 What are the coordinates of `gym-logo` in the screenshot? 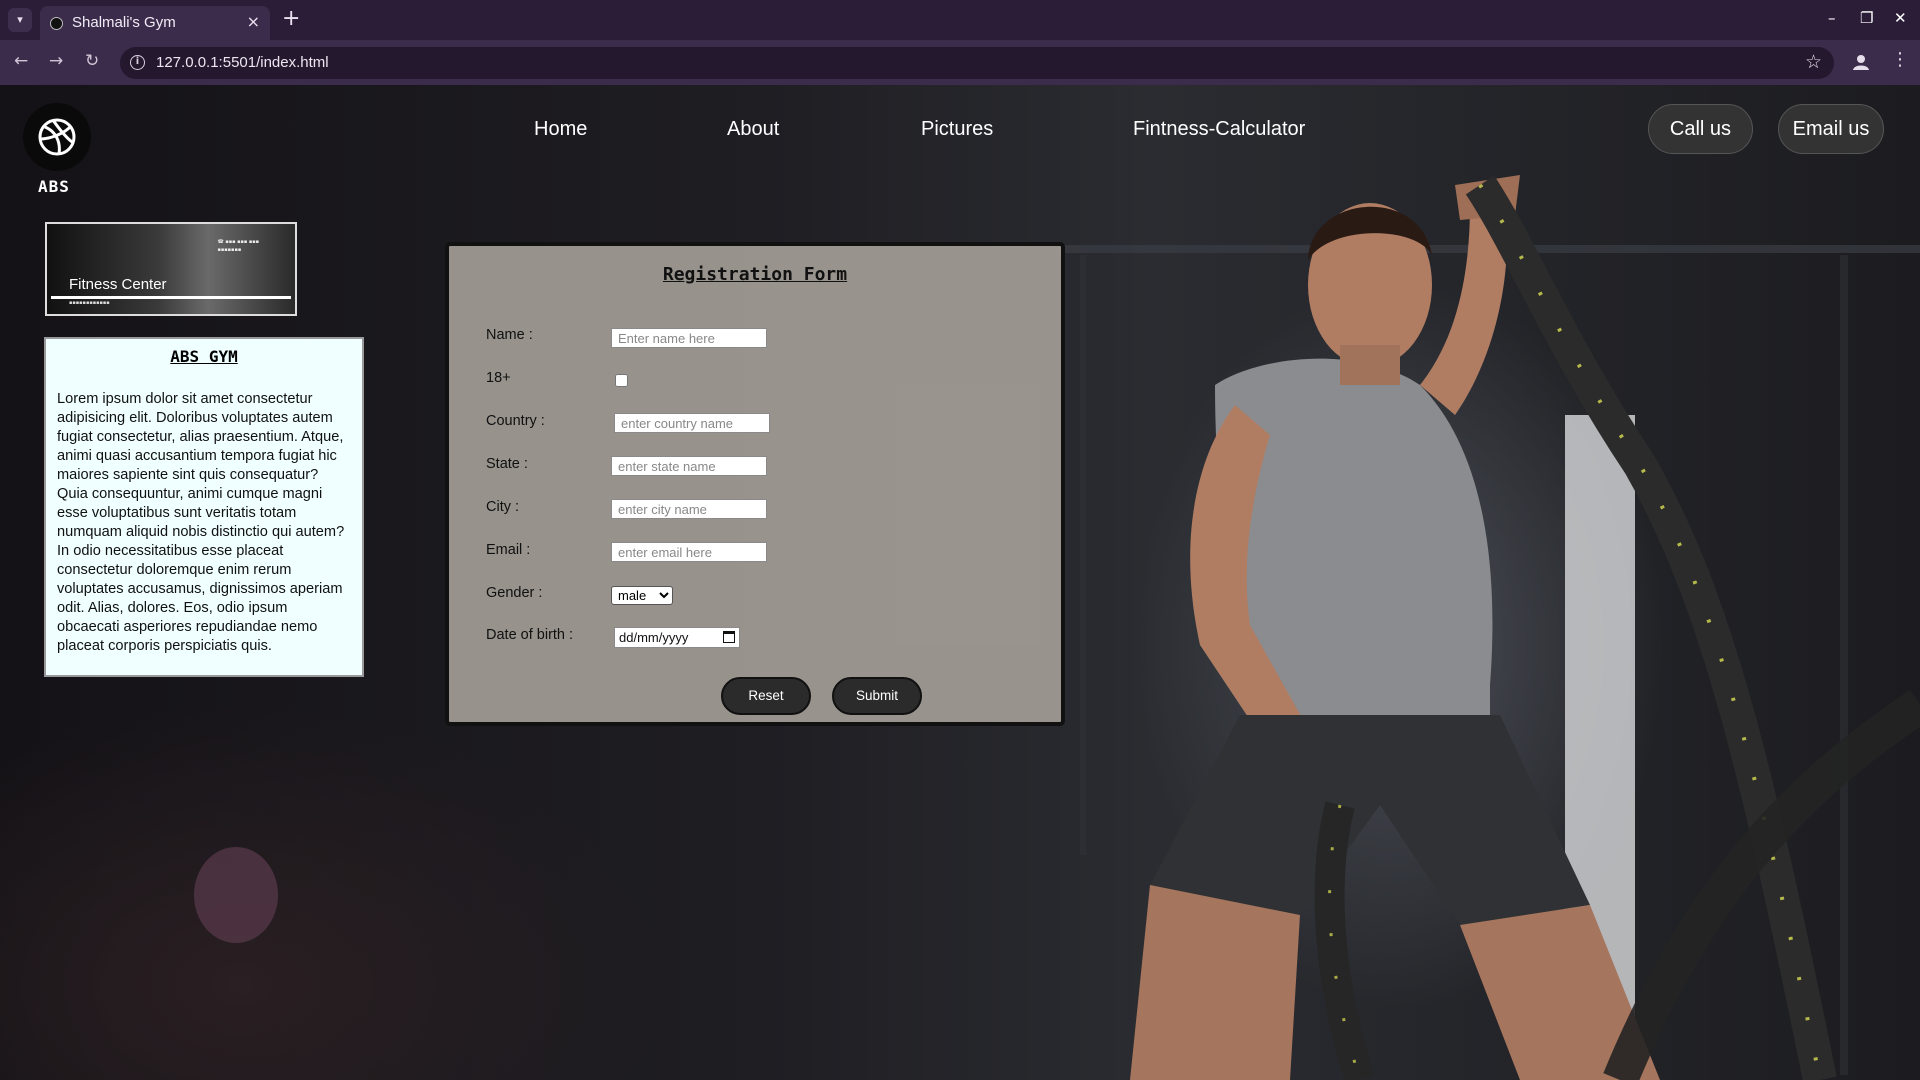 It's located at (57, 137).